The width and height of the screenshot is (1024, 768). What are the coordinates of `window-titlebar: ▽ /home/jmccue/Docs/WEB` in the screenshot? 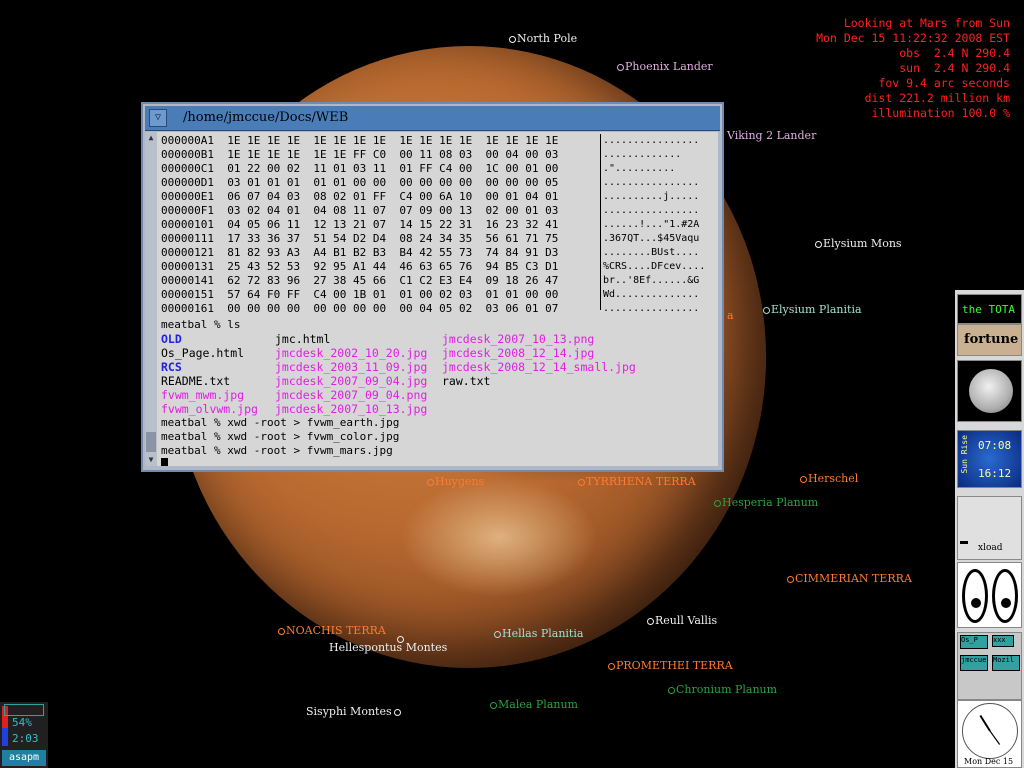 It's located at (432, 118).